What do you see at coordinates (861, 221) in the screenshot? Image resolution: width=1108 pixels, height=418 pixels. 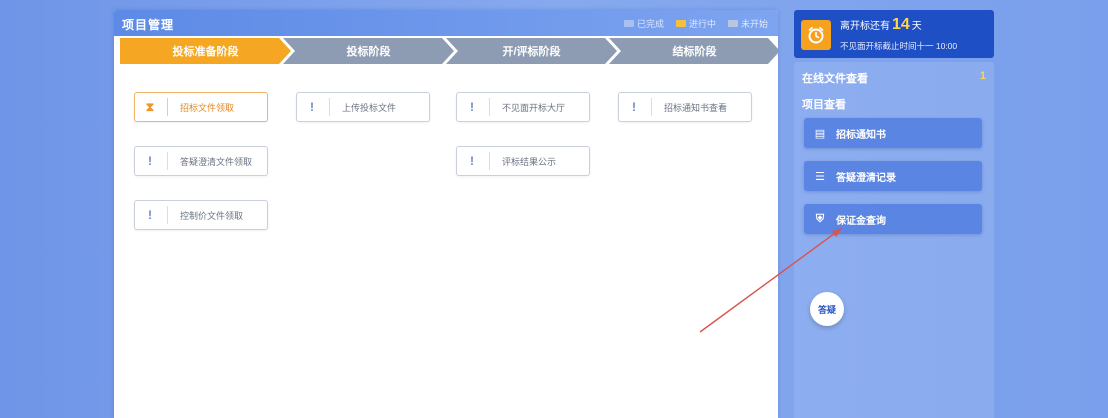 I see `button-label: 保证金查询` at bounding box center [861, 221].